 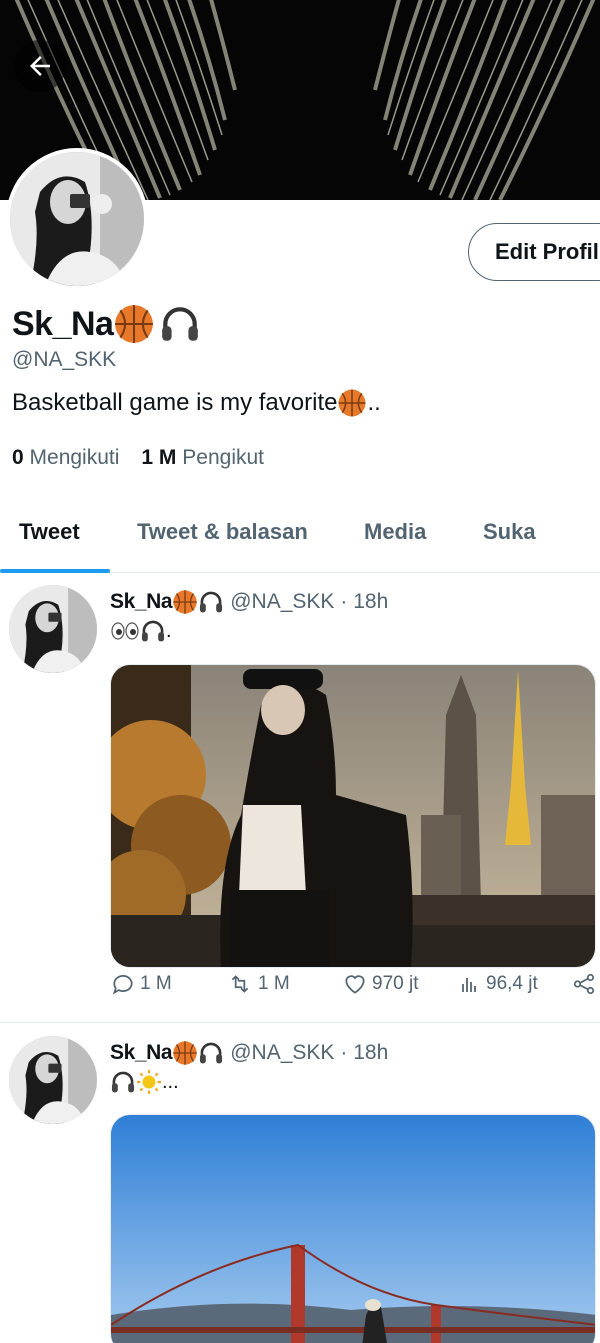 I want to click on edit-profile-button: Edit Profil, so click(x=534, y=252).